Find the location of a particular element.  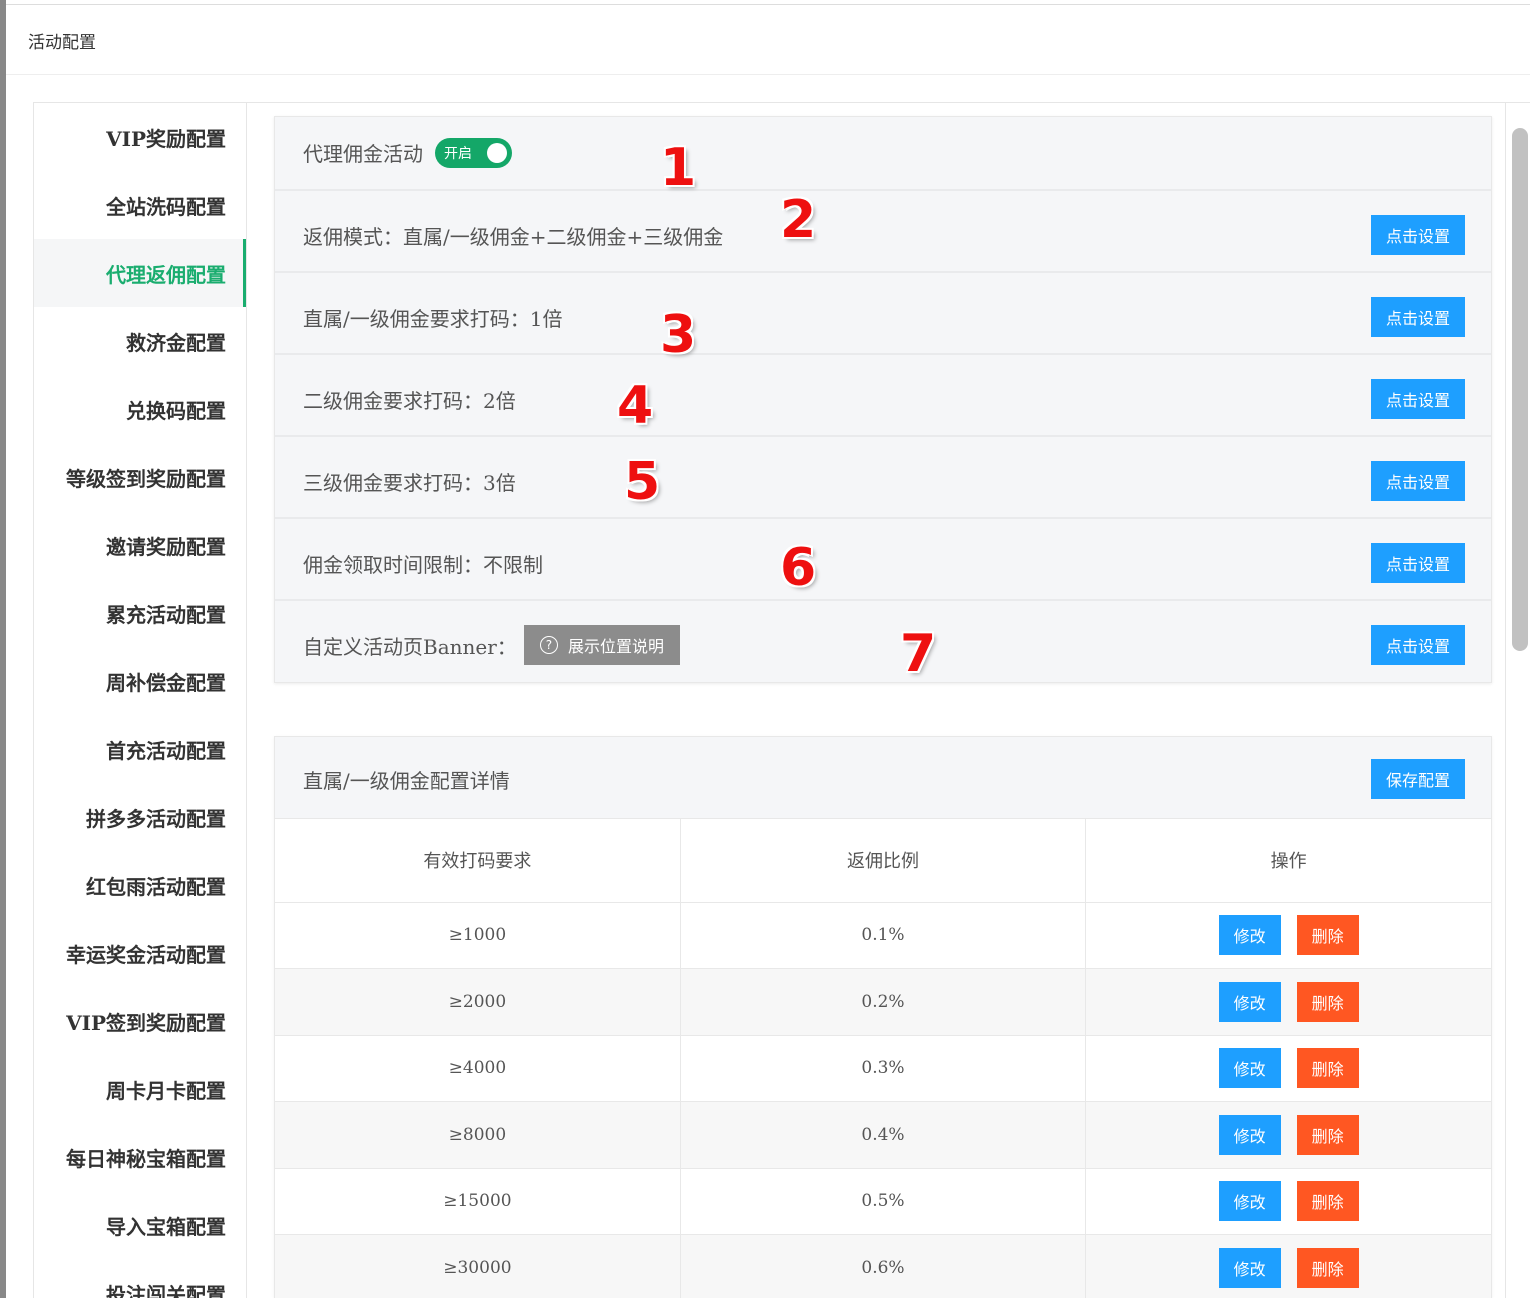

banner-help-label: 展示位置说明 is located at coordinates (615, 646).